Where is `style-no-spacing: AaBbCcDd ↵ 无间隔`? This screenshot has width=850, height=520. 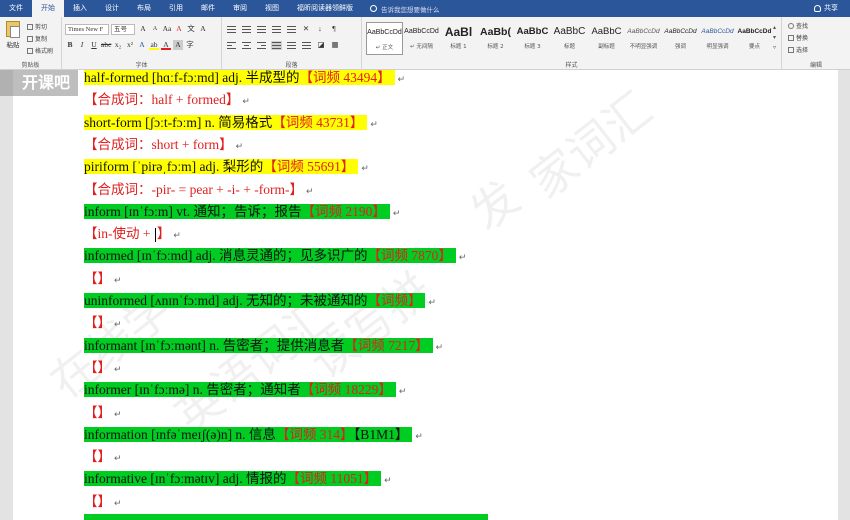
style-no-spacing: AaBbCcDd ↵ 无间隔 is located at coordinates (421, 38).